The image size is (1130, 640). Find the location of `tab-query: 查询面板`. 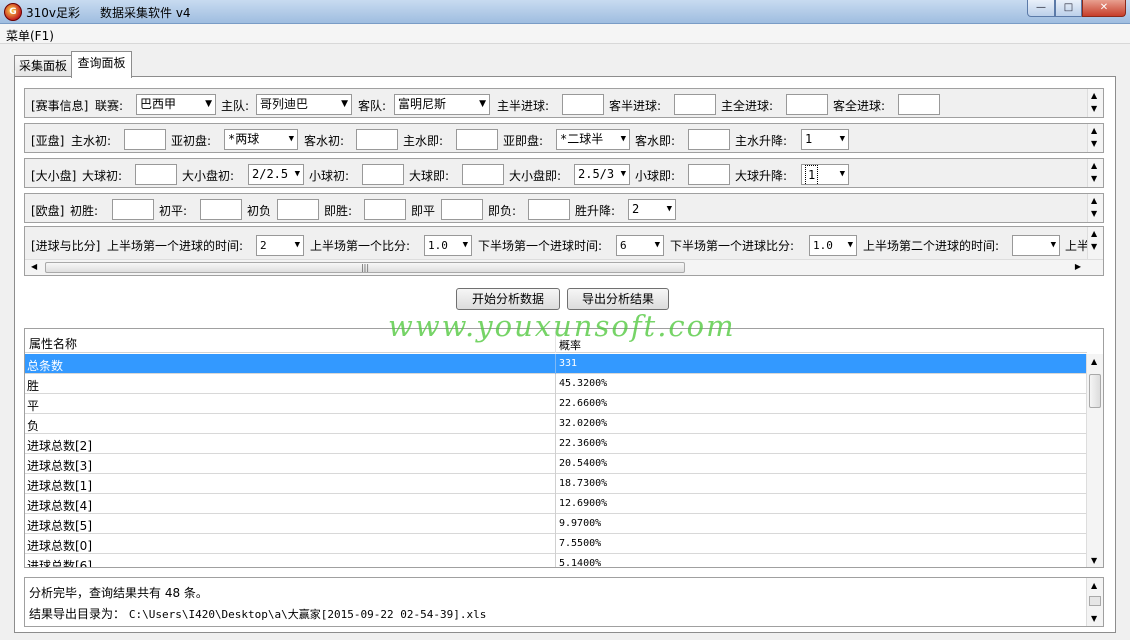

tab-query: 查询面板 is located at coordinates (101, 64).